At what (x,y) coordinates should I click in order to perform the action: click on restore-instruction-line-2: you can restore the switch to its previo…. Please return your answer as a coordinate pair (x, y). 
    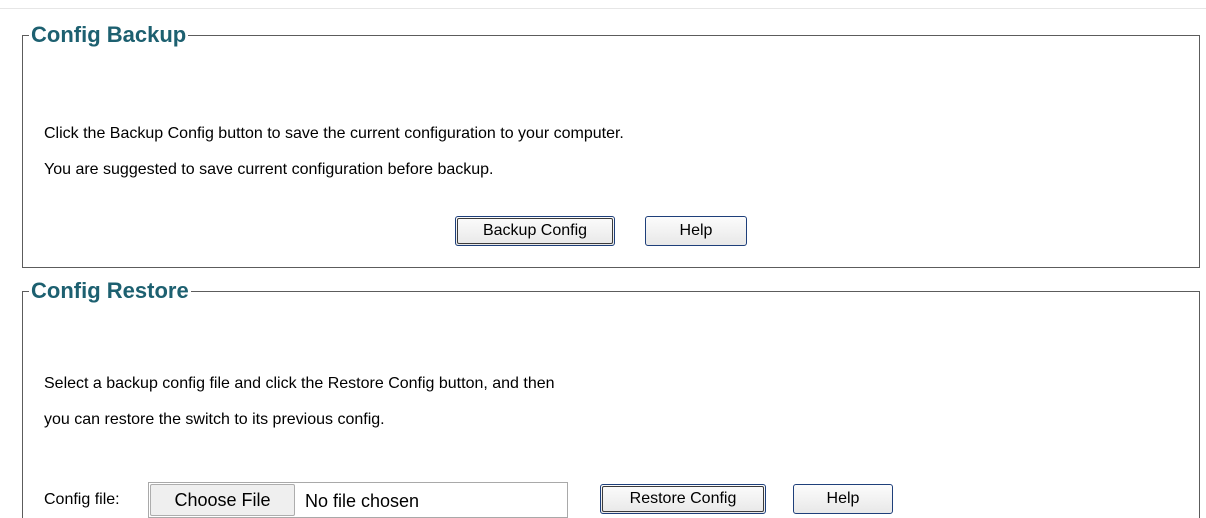
    Looking at the image, I should click on (214, 419).